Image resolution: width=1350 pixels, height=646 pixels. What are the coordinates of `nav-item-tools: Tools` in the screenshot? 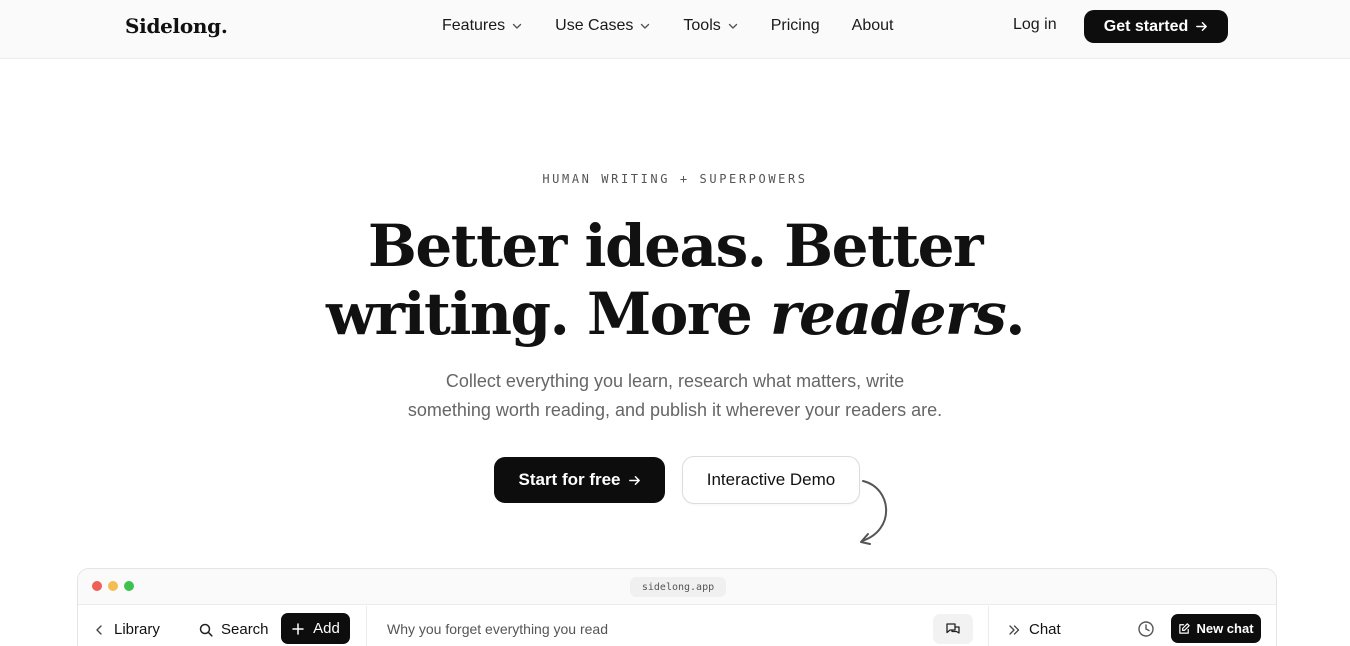 It's located at (710, 26).